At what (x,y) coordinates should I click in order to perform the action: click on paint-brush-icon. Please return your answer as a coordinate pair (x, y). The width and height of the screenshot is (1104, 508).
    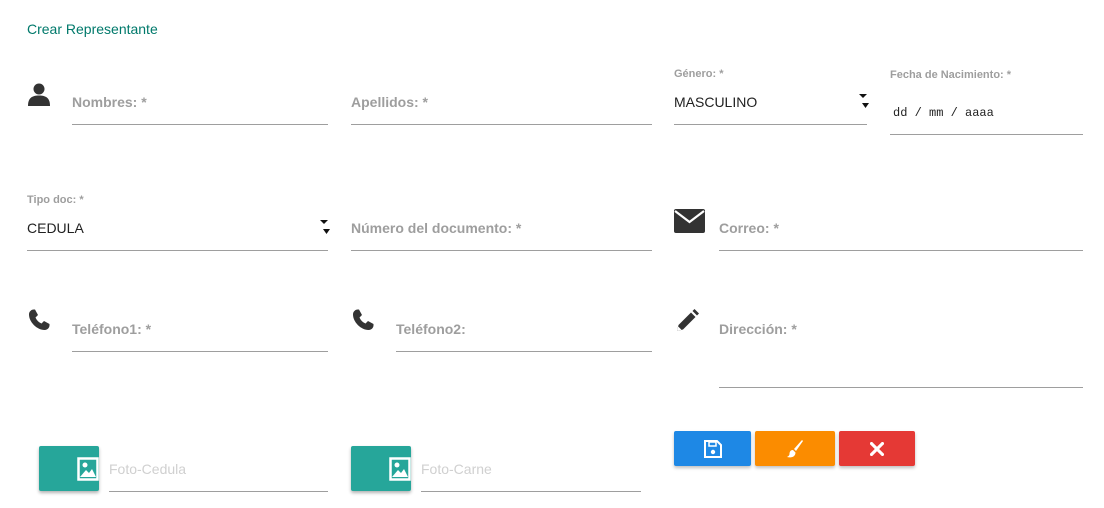
    Looking at the image, I should click on (795, 448).